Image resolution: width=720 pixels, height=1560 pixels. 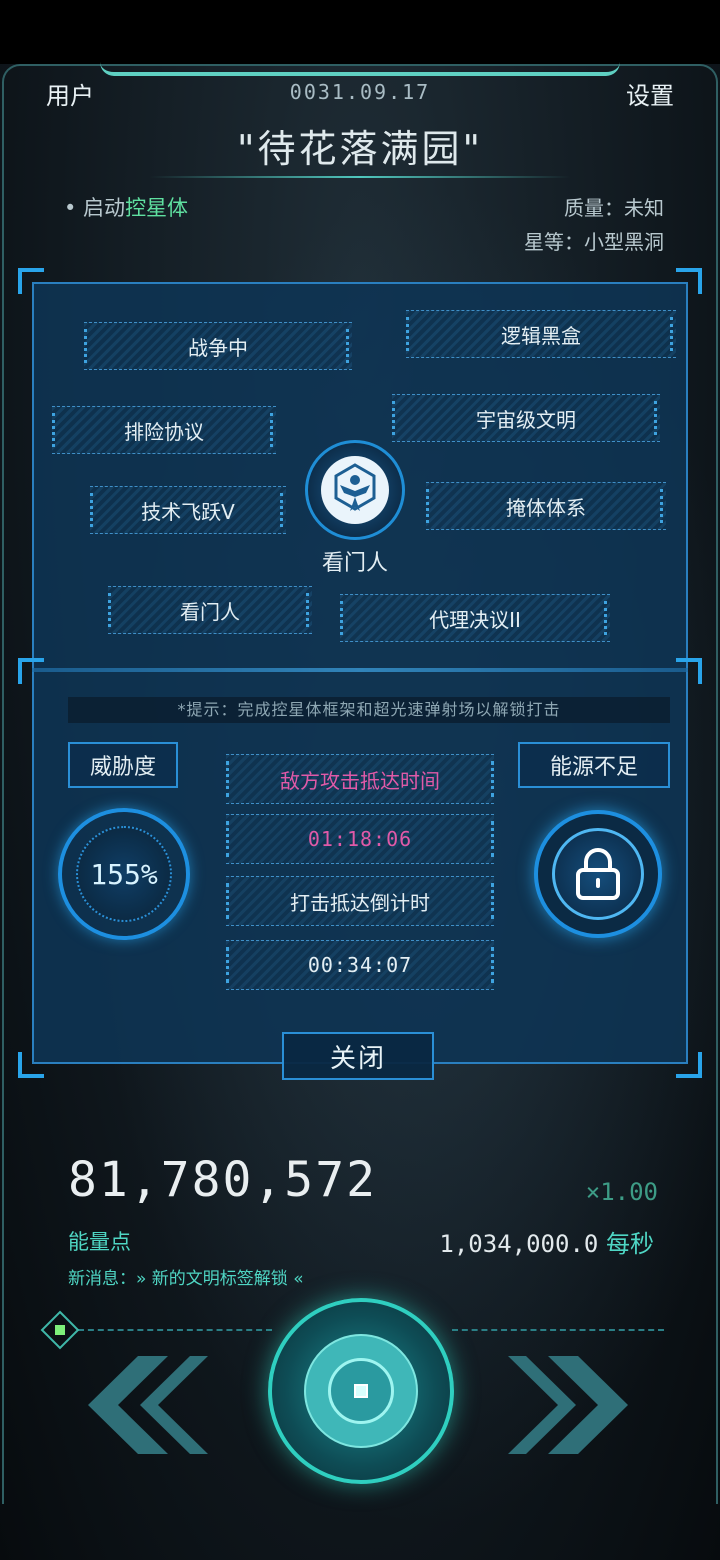 What do you see at coordinates (475, 618) in the screenshot?
I see `tag-proxy-resolution: 代理决议II` at bounding box center [475, 618].